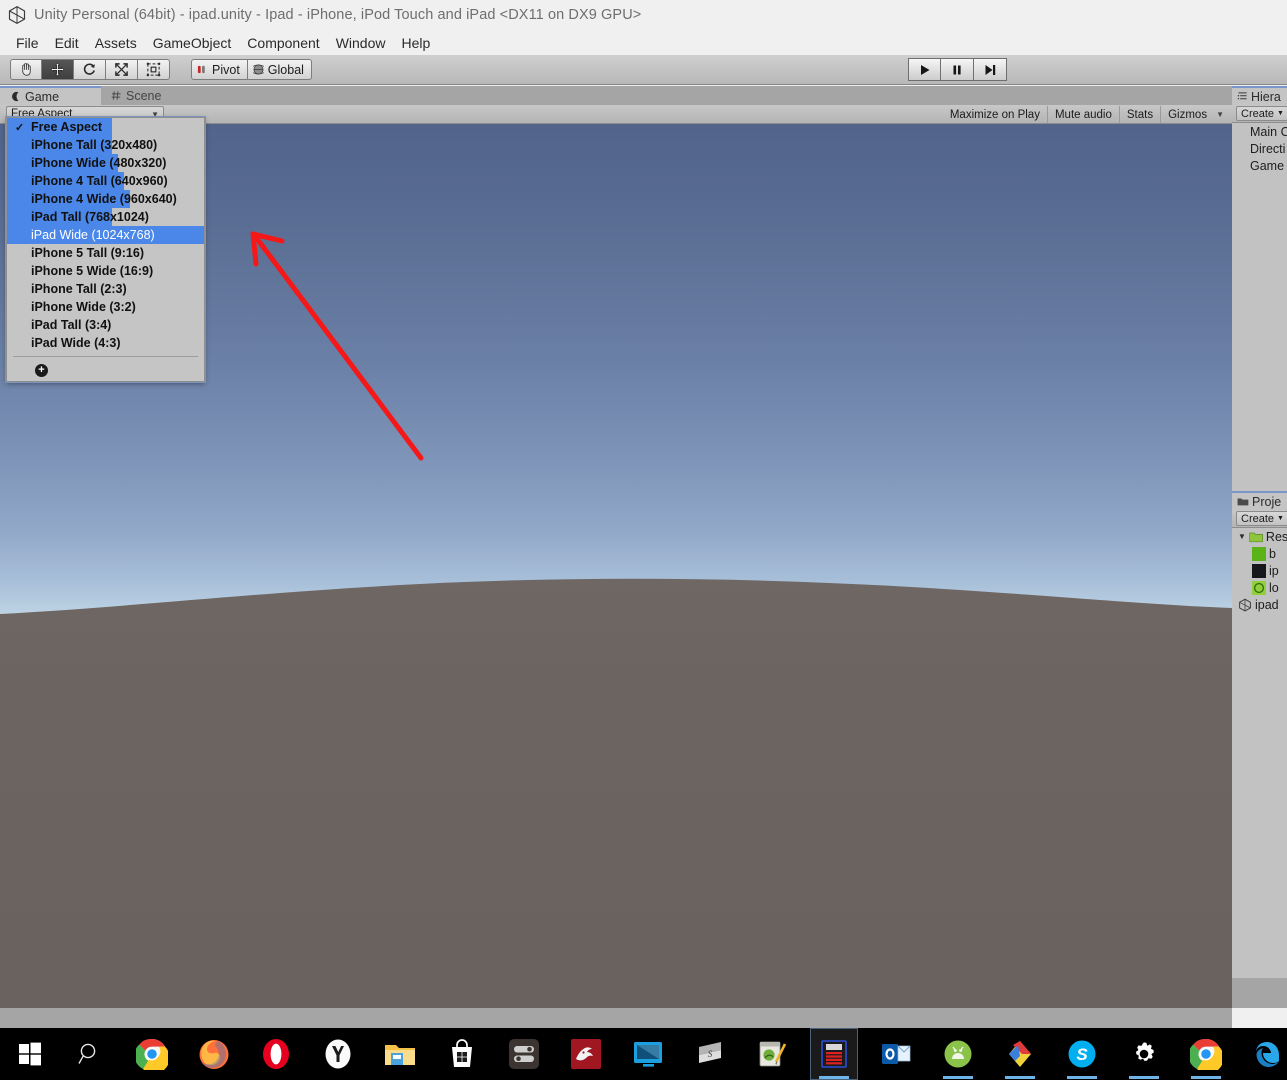 This screenshot has height=1080, width=1287. Describe the element at coordinates (105, 271) in the screenshot. I see `dropdown-item-iphone-5-wide-16-9: iPhone 5 Wide (16:9)` at that location.